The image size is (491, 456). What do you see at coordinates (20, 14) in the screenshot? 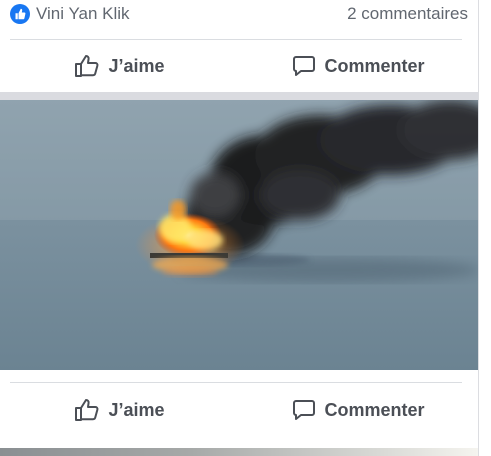
I see `like-reaction-icon` at bounding box center [20, 14].